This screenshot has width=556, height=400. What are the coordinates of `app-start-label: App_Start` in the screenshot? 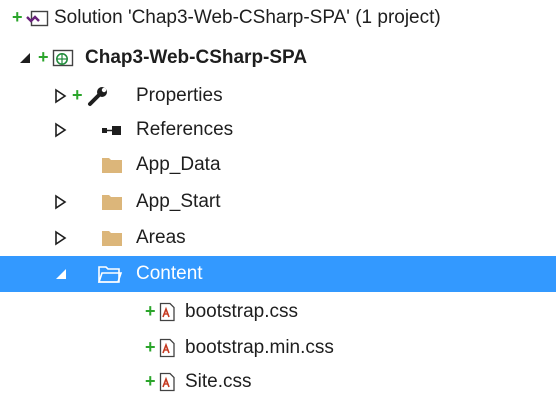 It's located at (178, 201).